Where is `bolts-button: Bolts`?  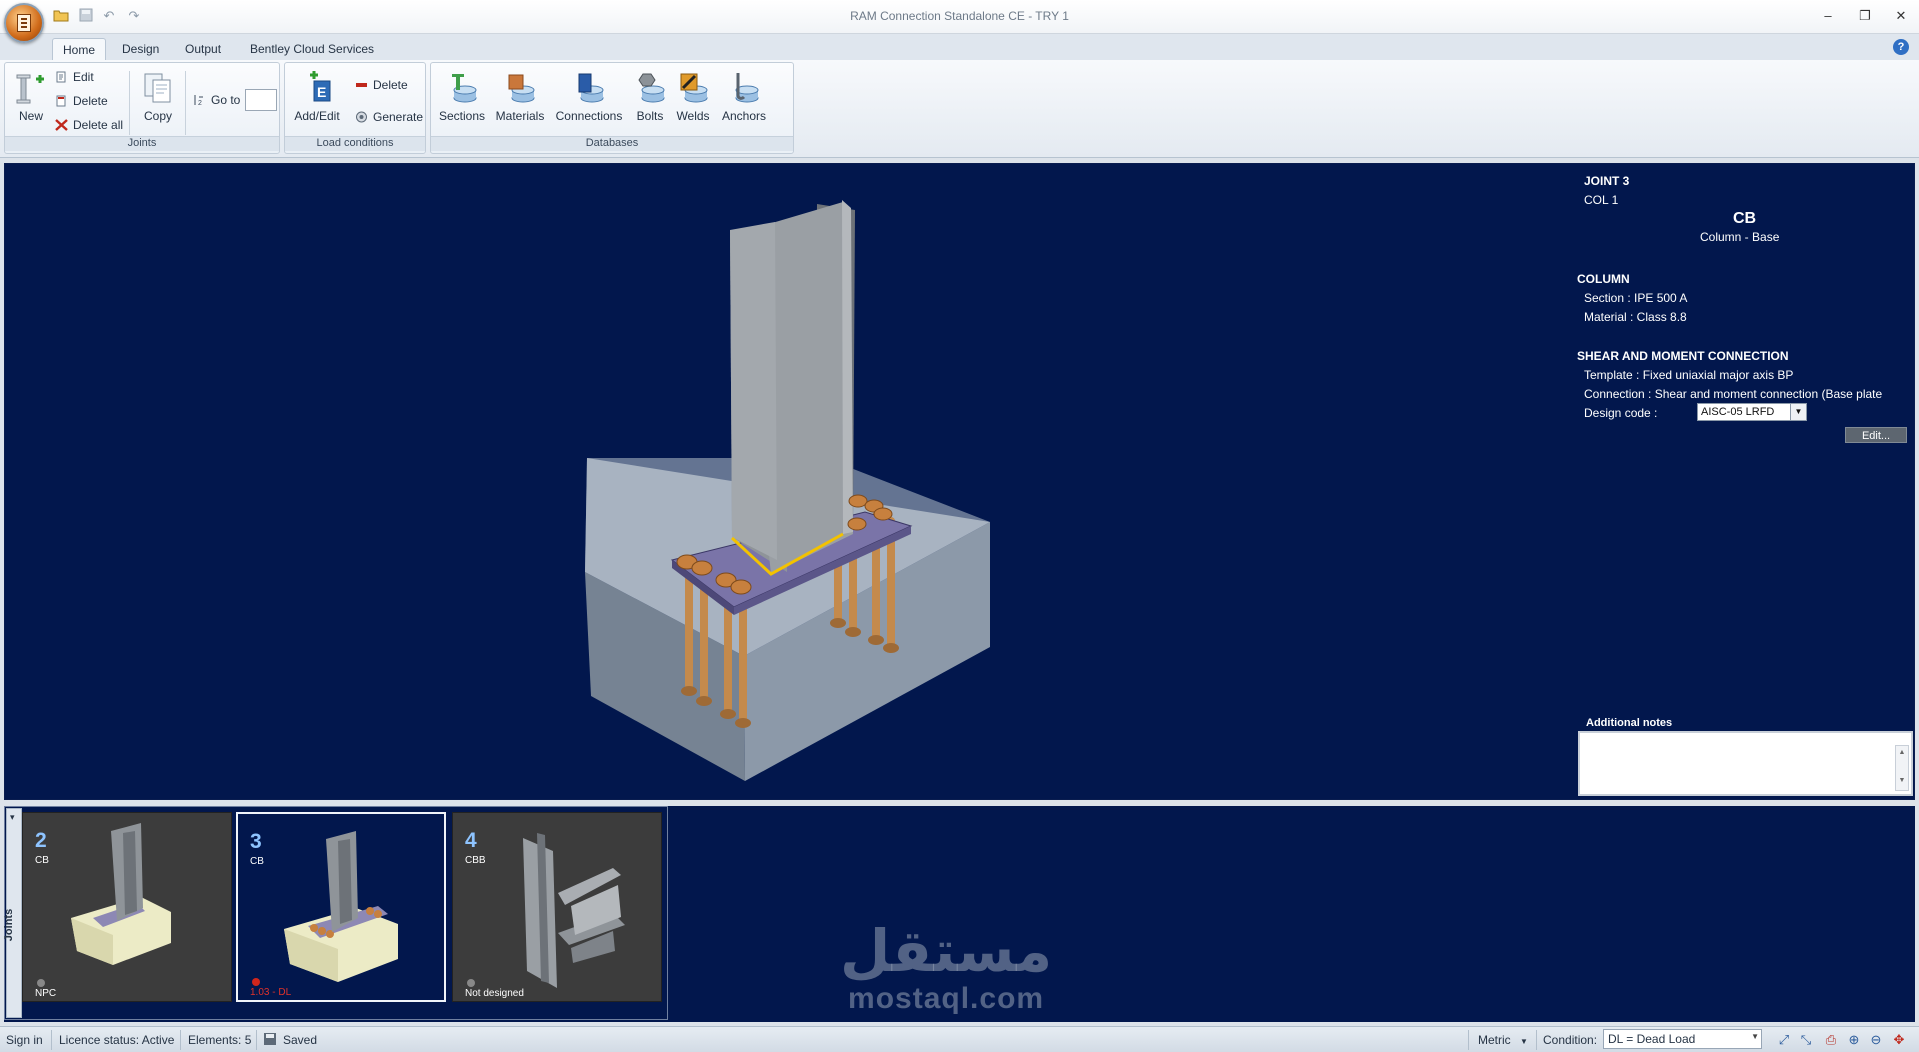
bolts-button: Bolts is located at coordinates (650, 95).